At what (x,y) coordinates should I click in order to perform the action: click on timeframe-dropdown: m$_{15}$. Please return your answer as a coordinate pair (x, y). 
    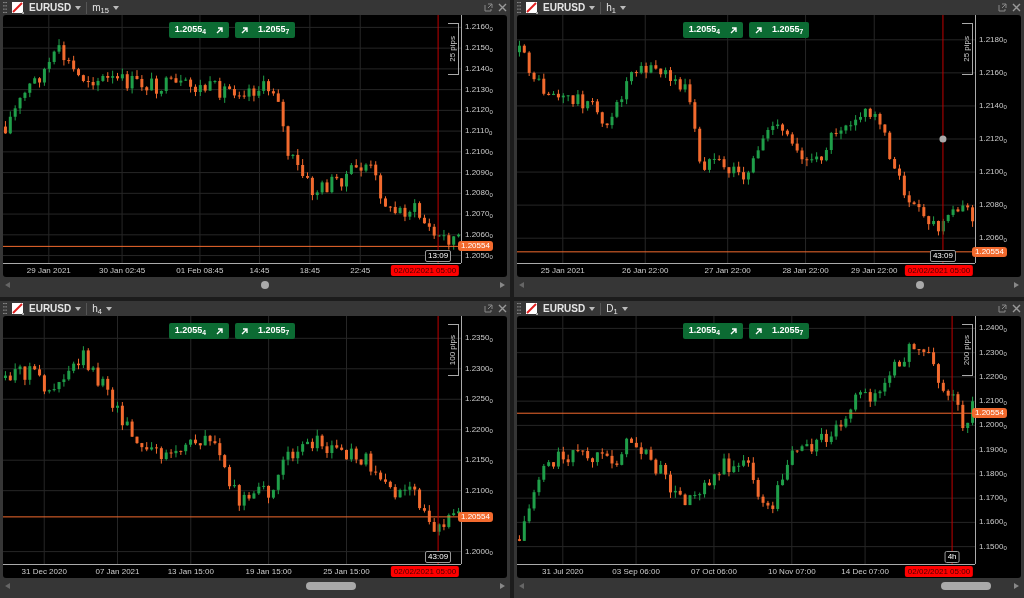
    Looking at the image, I should click on (105, 7).